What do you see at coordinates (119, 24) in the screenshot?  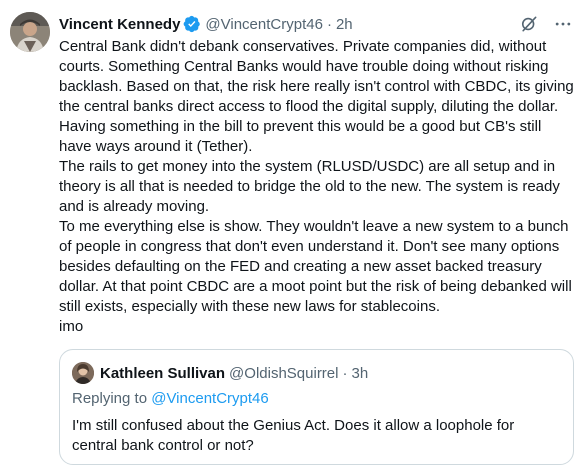 I see `author-name: Vincent Kennedy` at bounding box center [119, 24].